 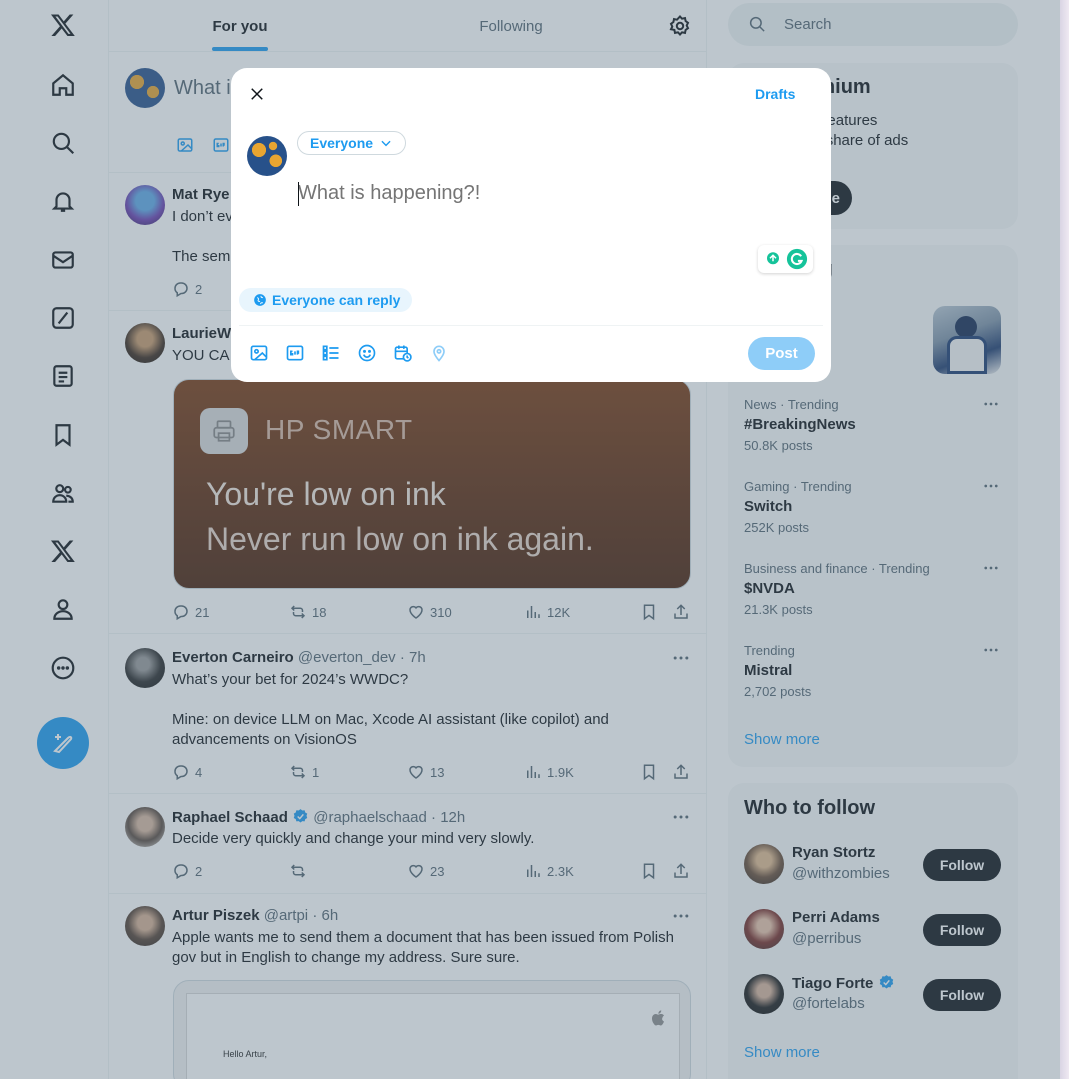 What do you see at coordinates (531, 325) in the screenshot?
I see `divider` at bounding box center [531, 325].